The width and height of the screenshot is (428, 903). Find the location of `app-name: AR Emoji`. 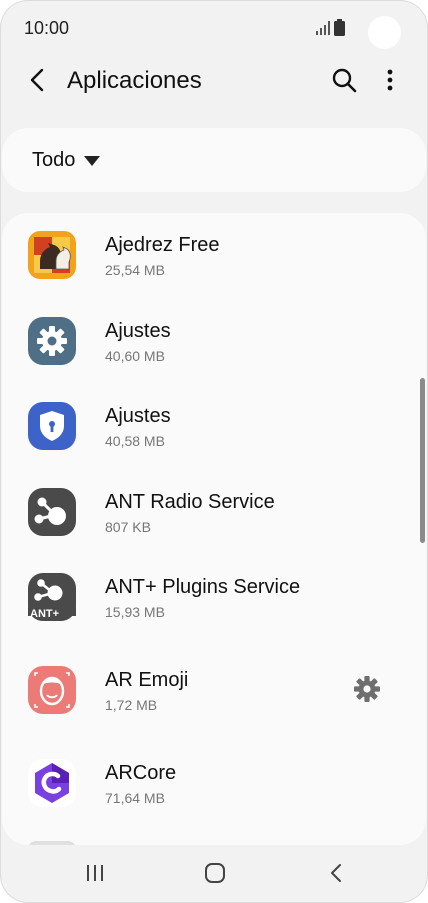

app-name: AR Emoji is located at coordinates (147, 680).